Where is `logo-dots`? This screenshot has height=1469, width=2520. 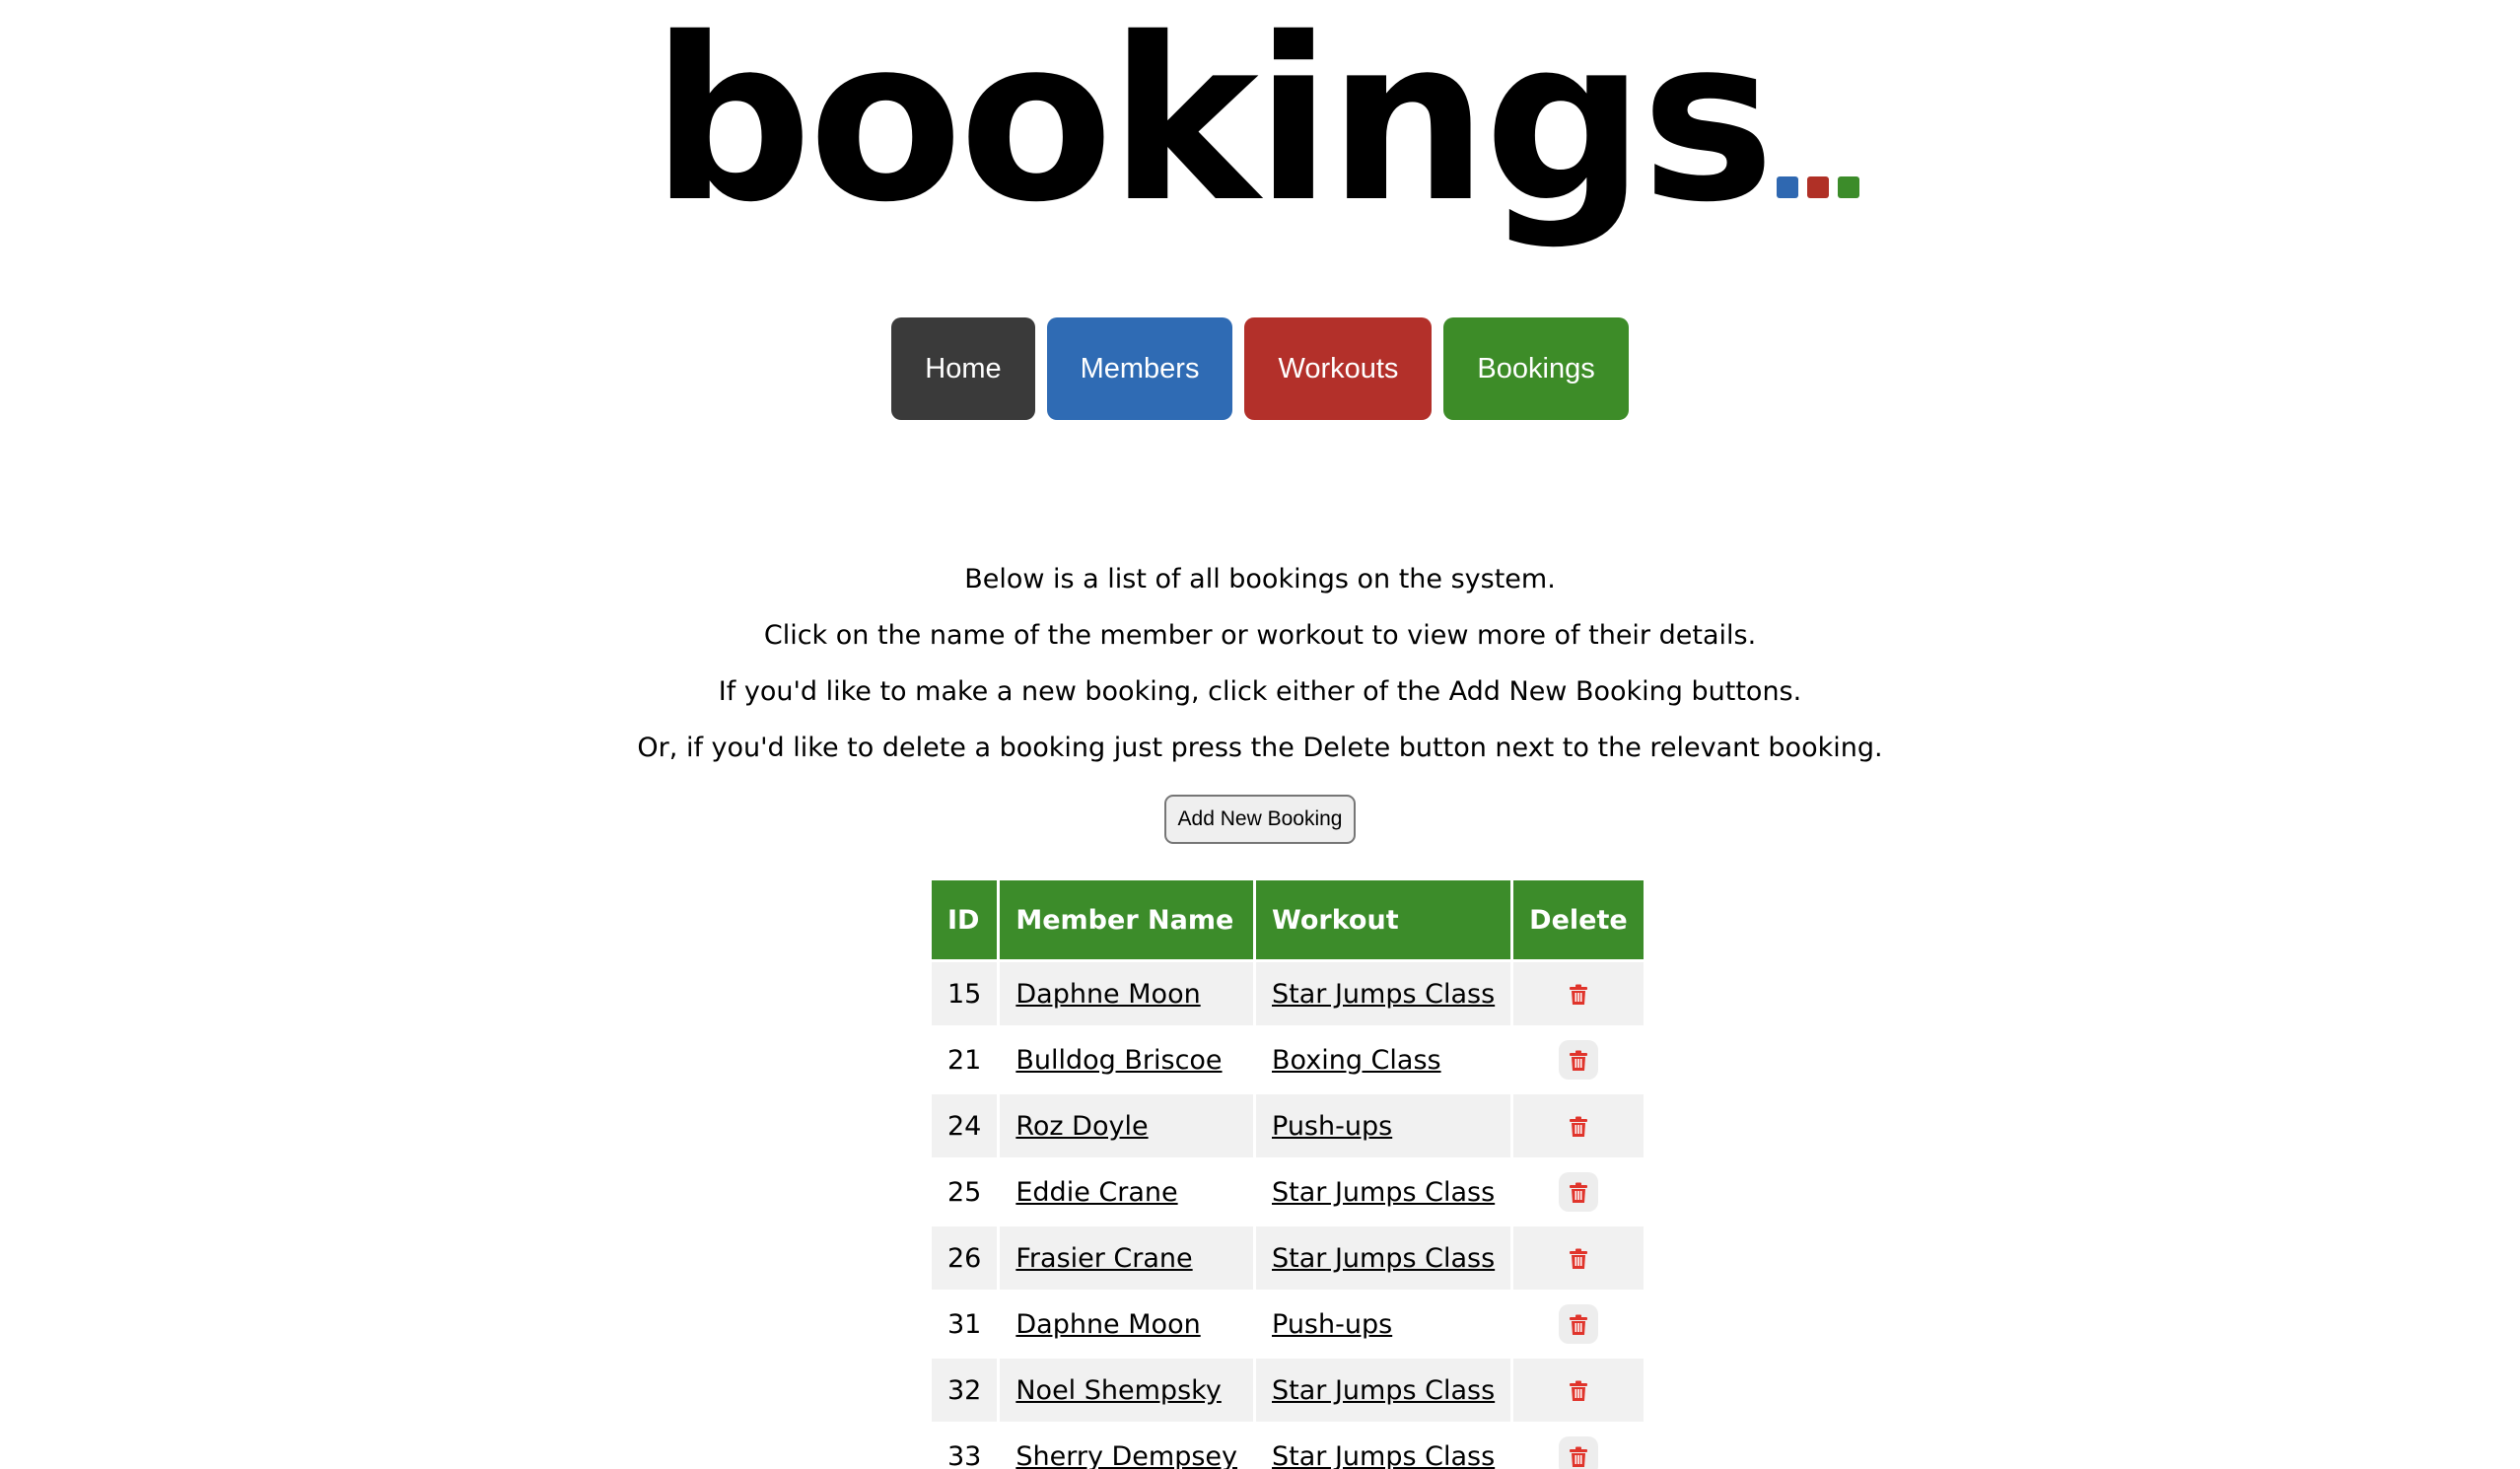
logo-dots is located at coordinates (1822, 189).